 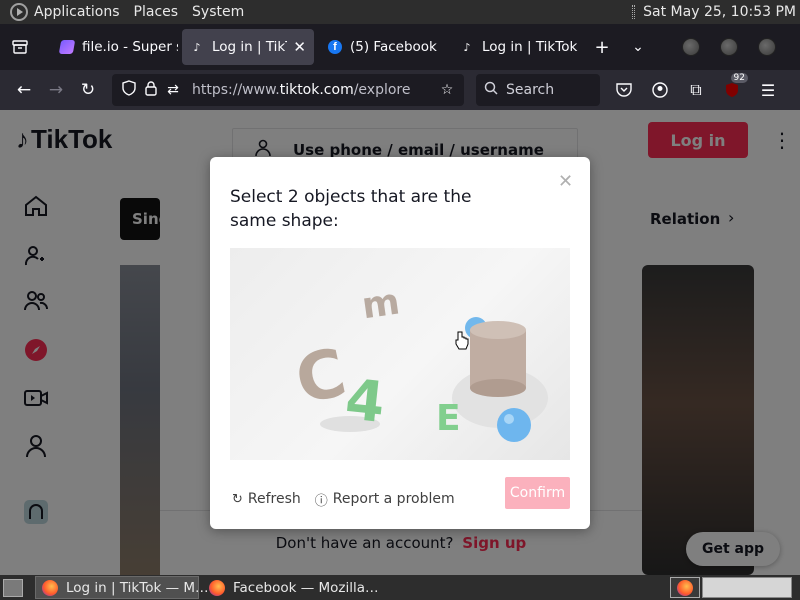 What do you see at coordinates (129, 90) in the screenshot?
I see `tracking-shield-icon` at bounding box center [129, 90].